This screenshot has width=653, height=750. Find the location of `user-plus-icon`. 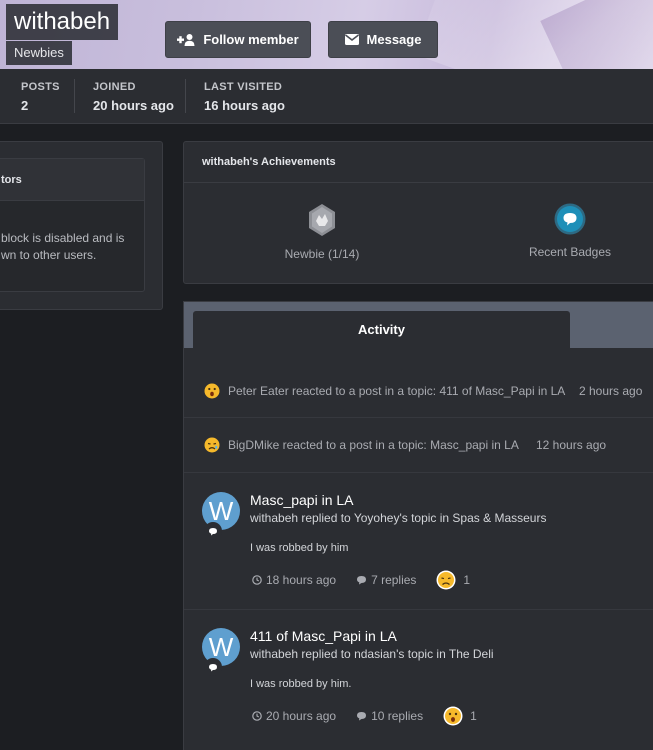

user-plus-icon is located at coordinates (186, 39).